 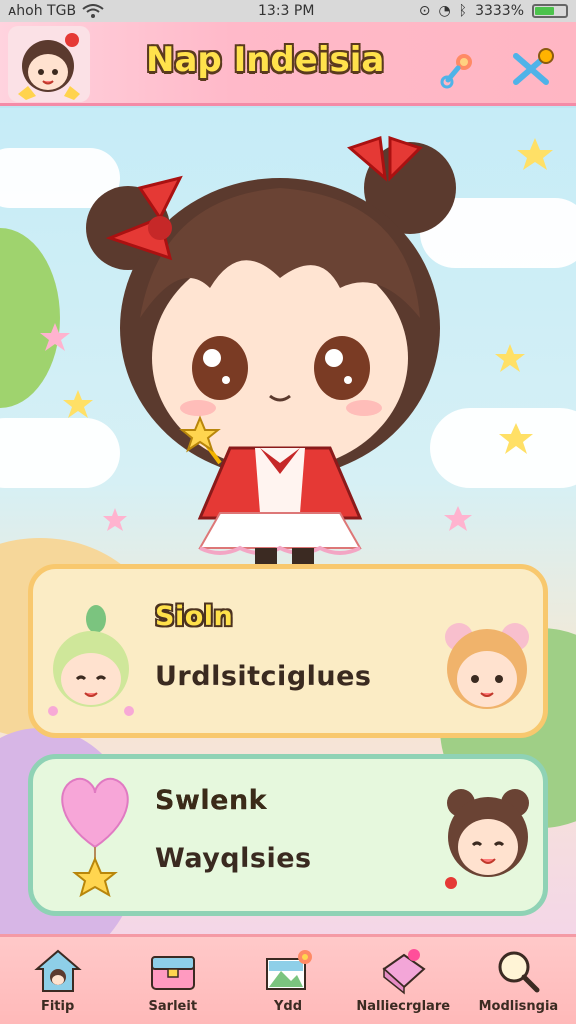 What do you see at coordinates (194, 616) in the screenshot?
I see `card-title: Sioln` at bounding box center [194, 616].